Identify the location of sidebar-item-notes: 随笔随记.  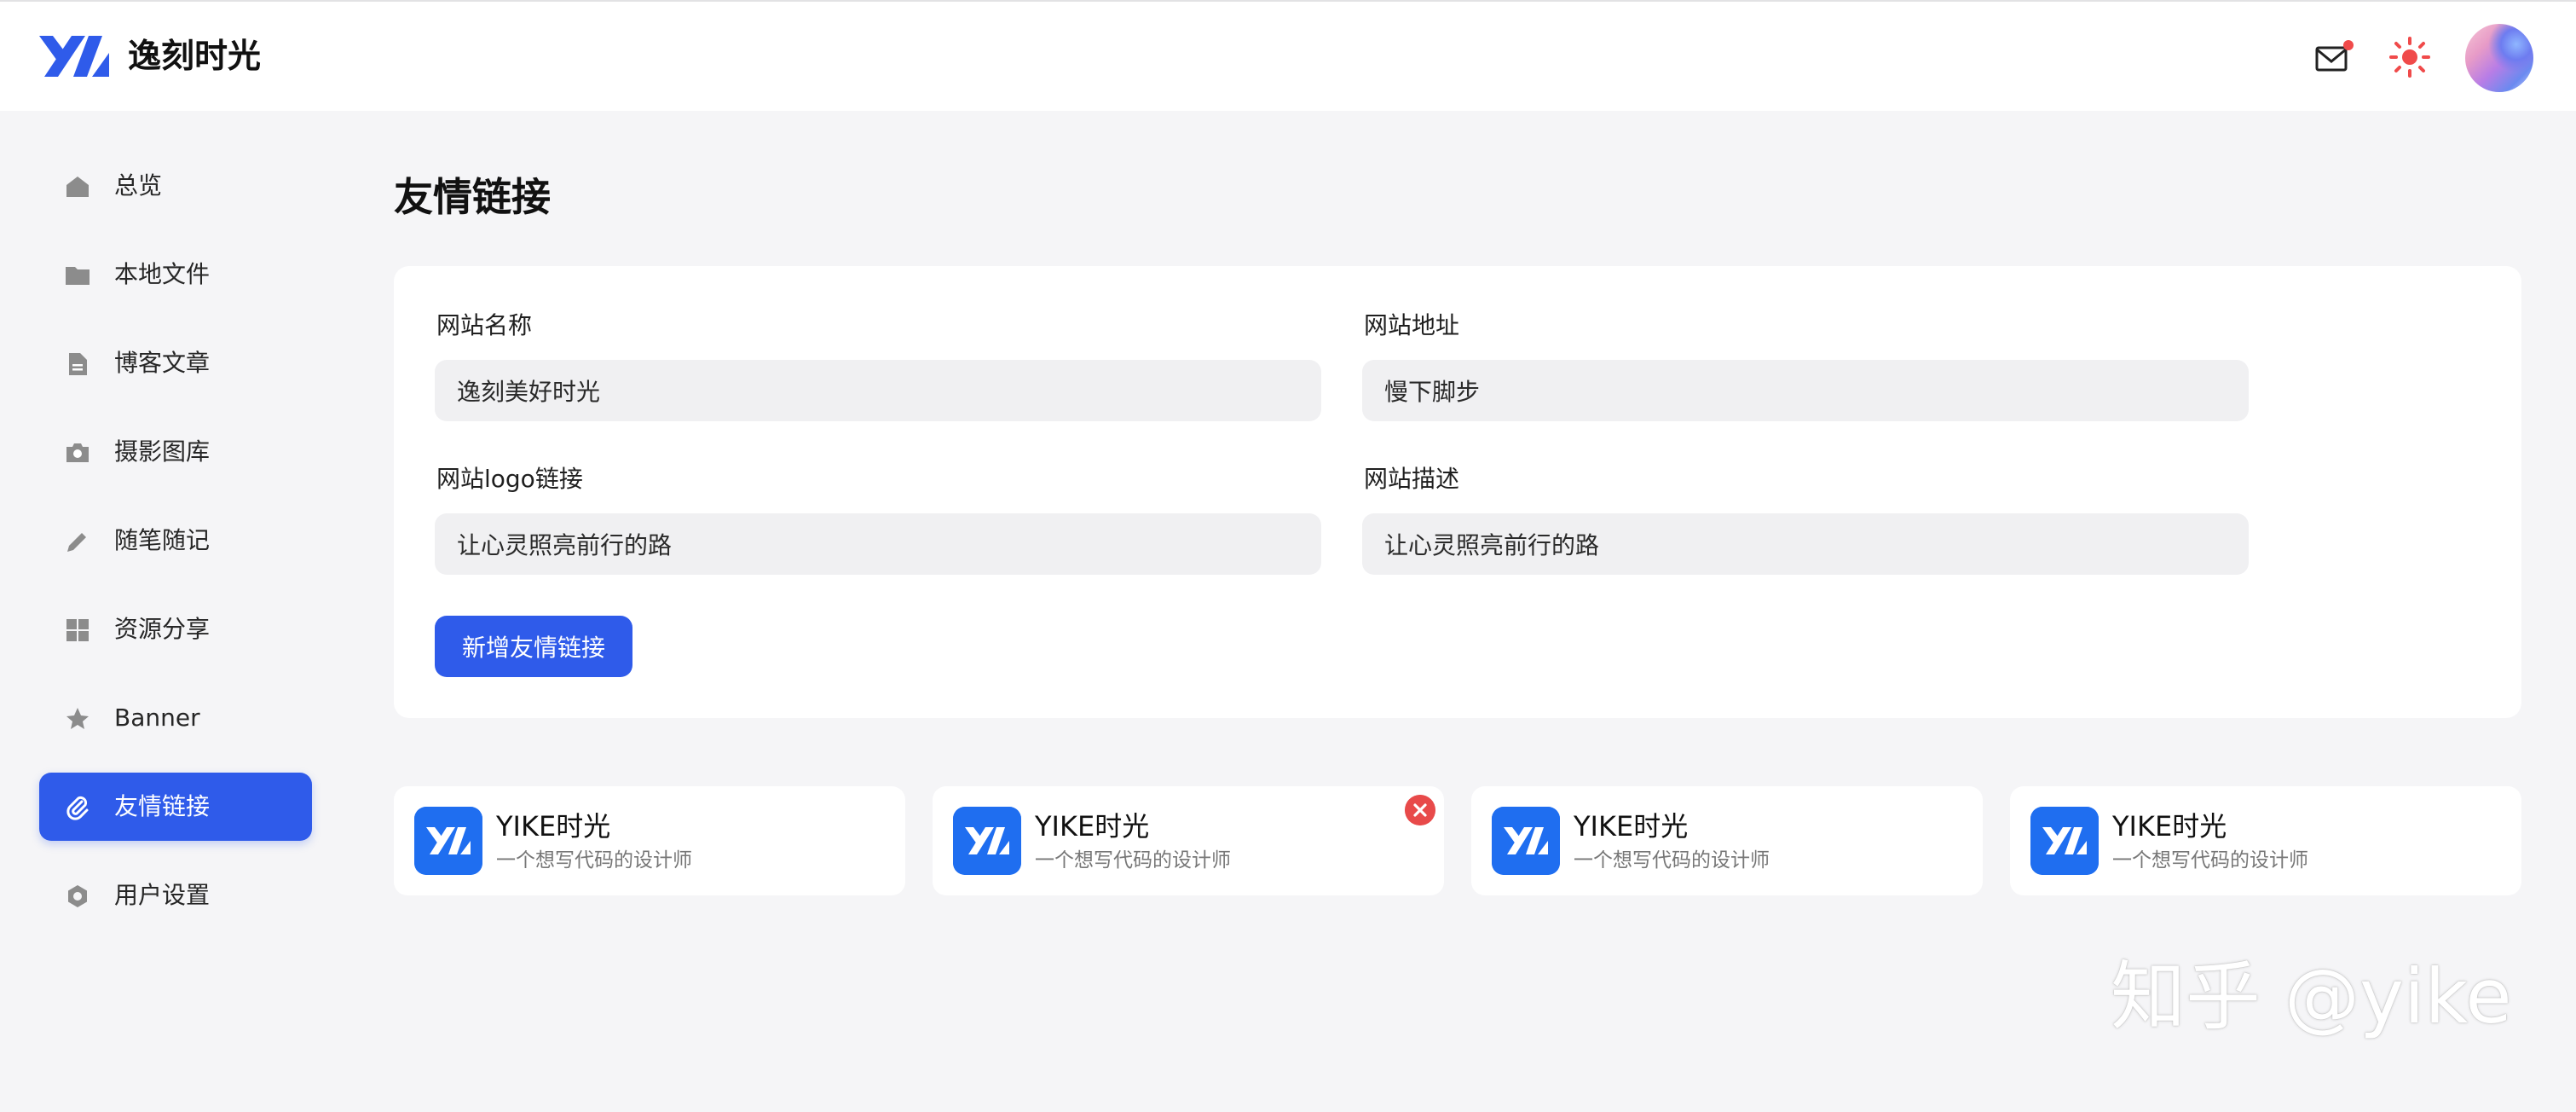
(175, 541).